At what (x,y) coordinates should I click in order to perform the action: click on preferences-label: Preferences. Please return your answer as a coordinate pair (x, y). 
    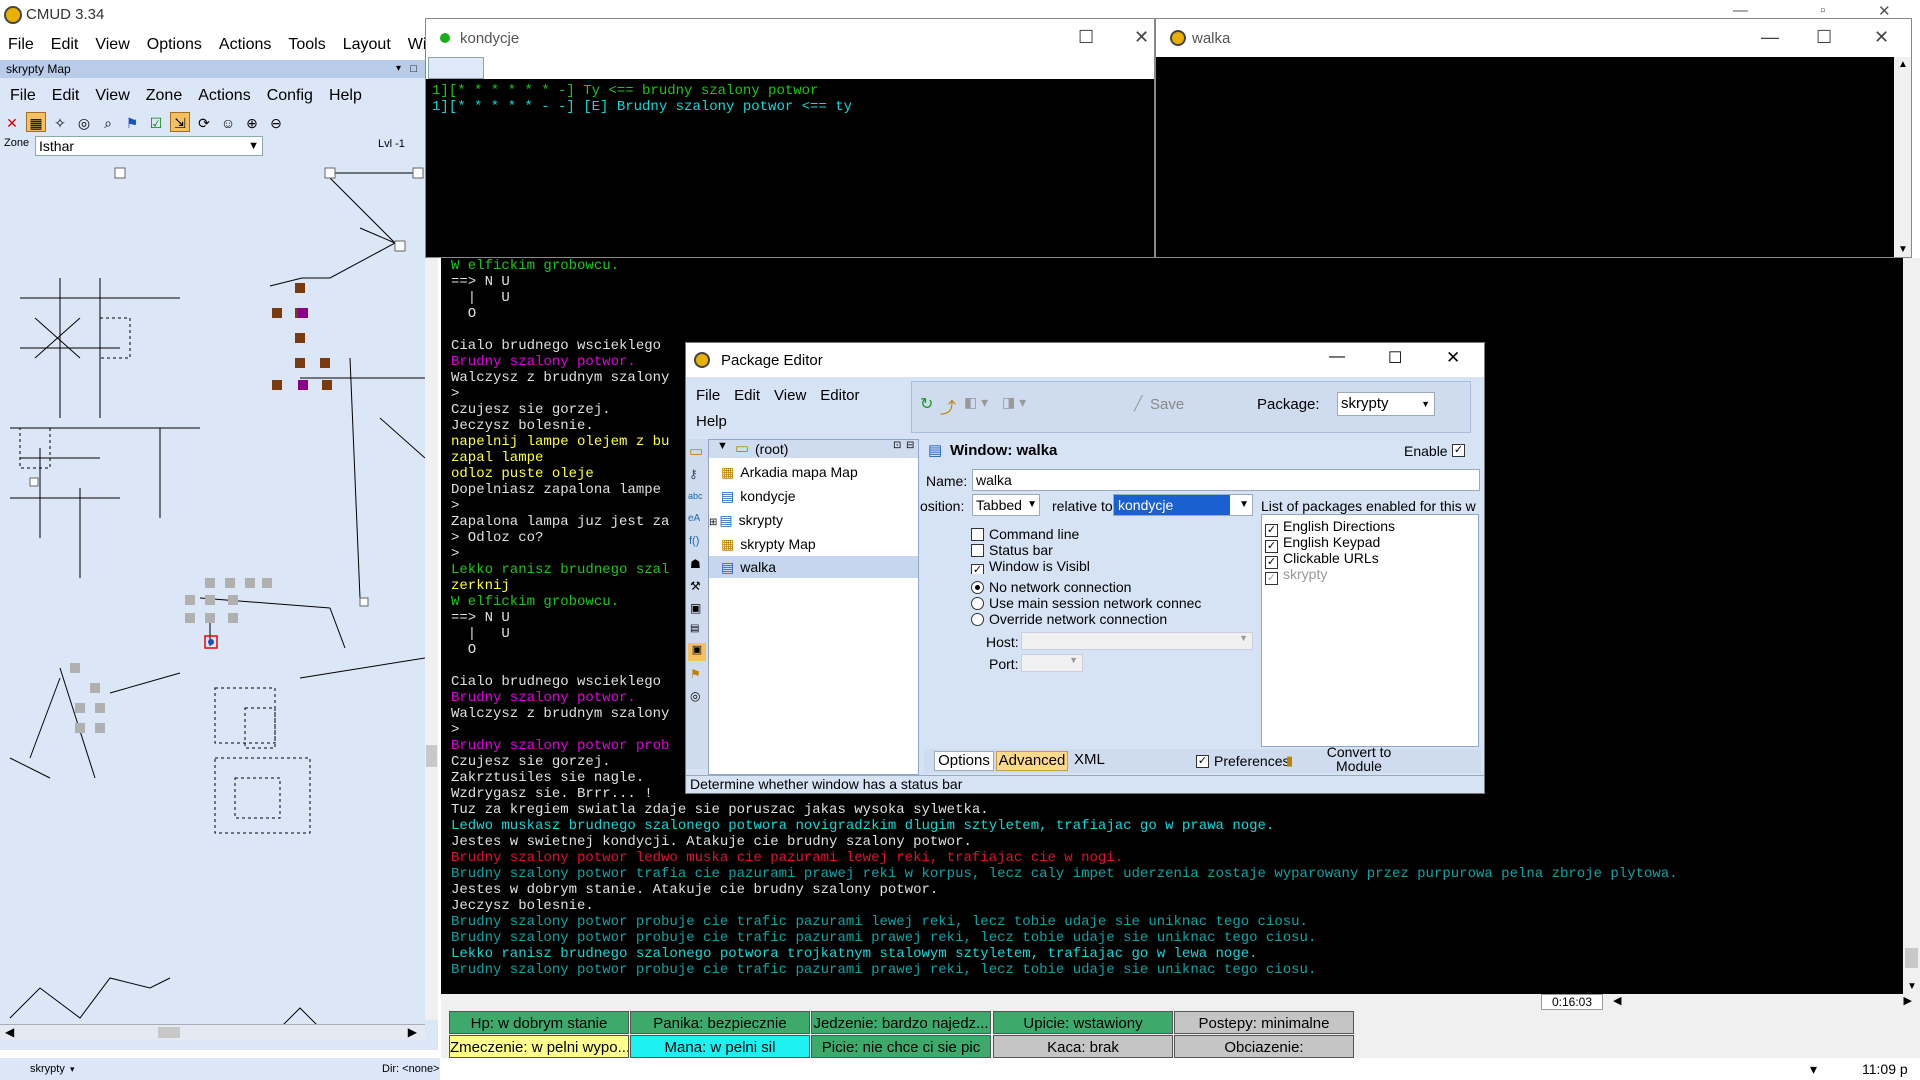
    Looking at the image, I should click on (1251, 761).